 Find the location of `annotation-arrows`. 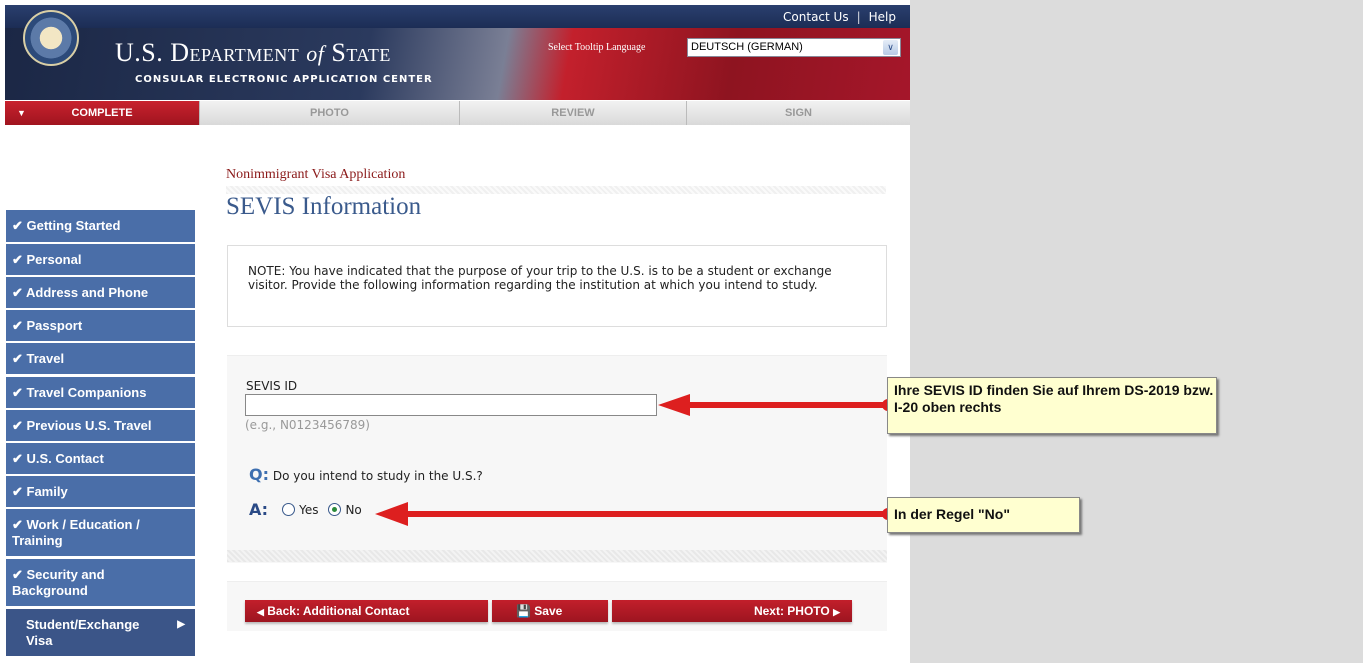

annotation-arrows is located at coordinates (634, 460).